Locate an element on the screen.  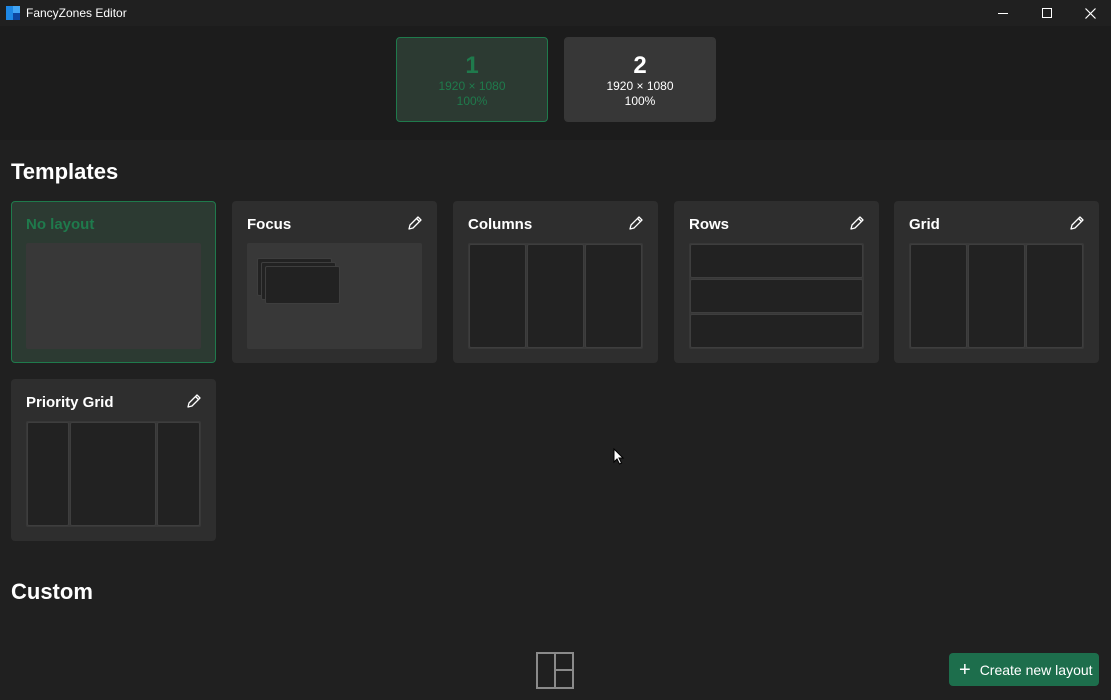
layout-placeholder-icon is located at coordinates (555, 670).